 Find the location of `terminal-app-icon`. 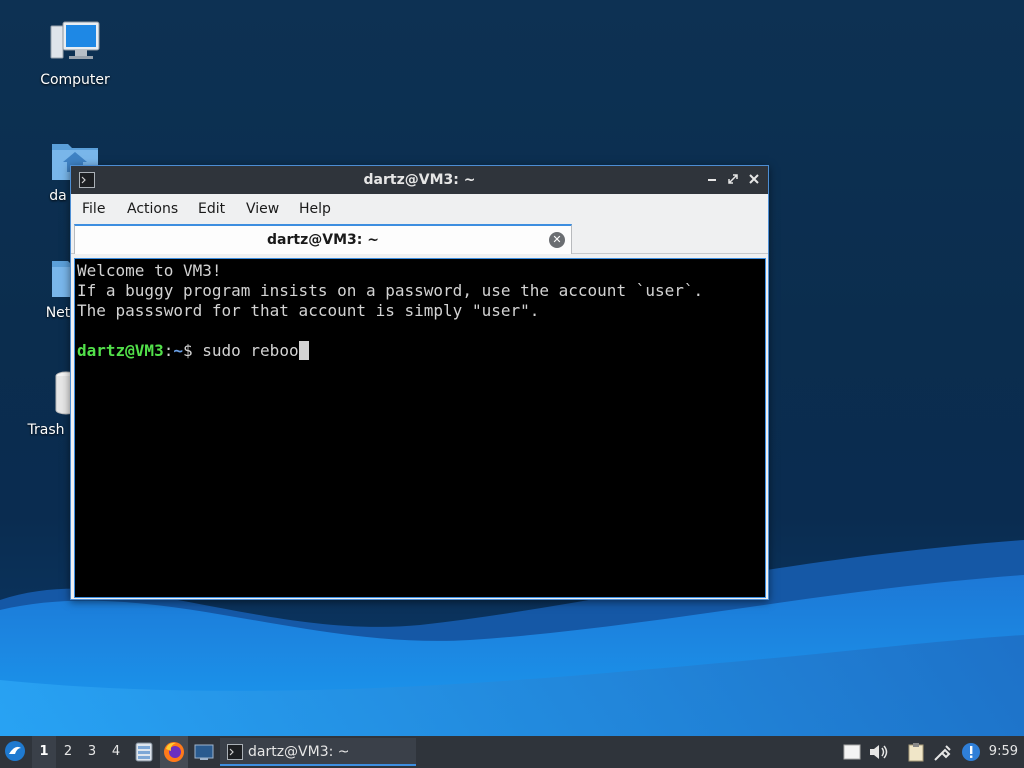

terminal-app-icon is located at coordinates (235, 752).